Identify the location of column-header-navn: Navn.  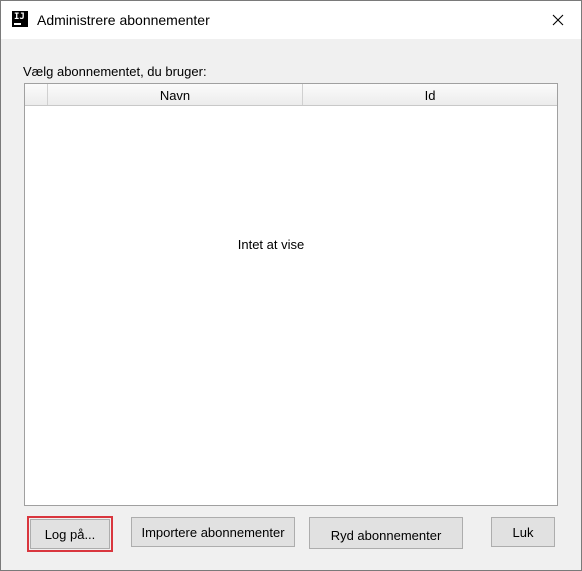
(175, 94).